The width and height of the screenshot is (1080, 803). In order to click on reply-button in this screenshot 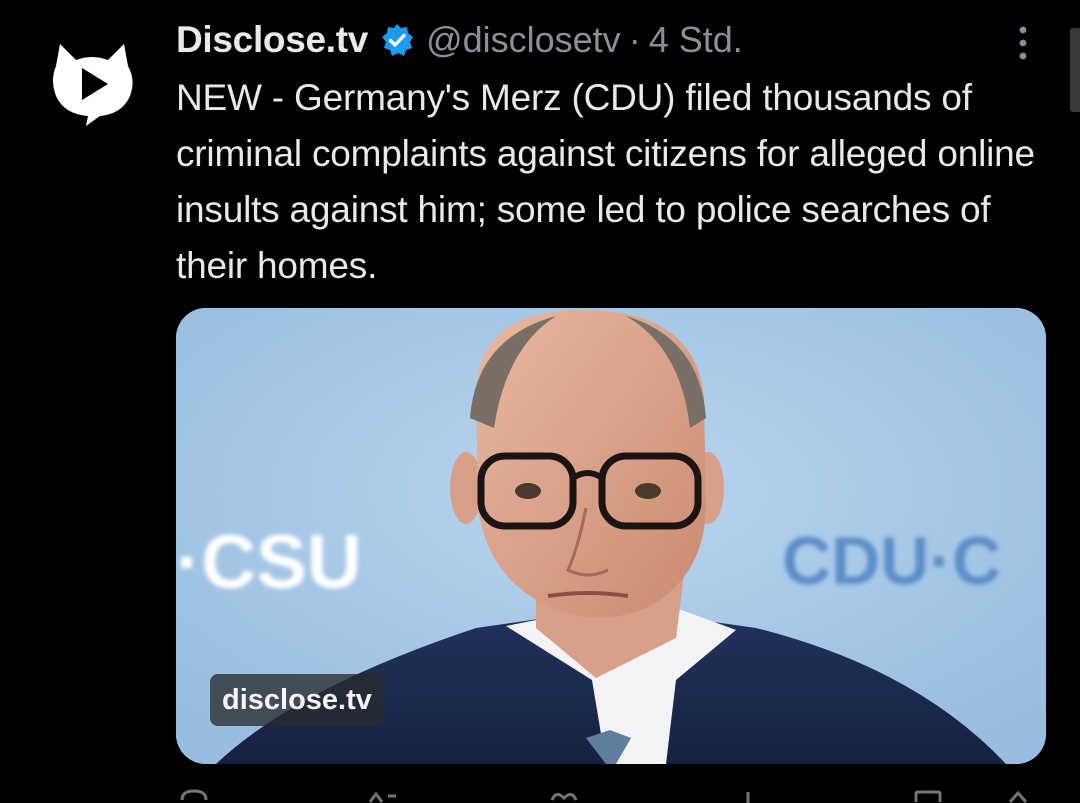, I will do `click(194, 795)`.